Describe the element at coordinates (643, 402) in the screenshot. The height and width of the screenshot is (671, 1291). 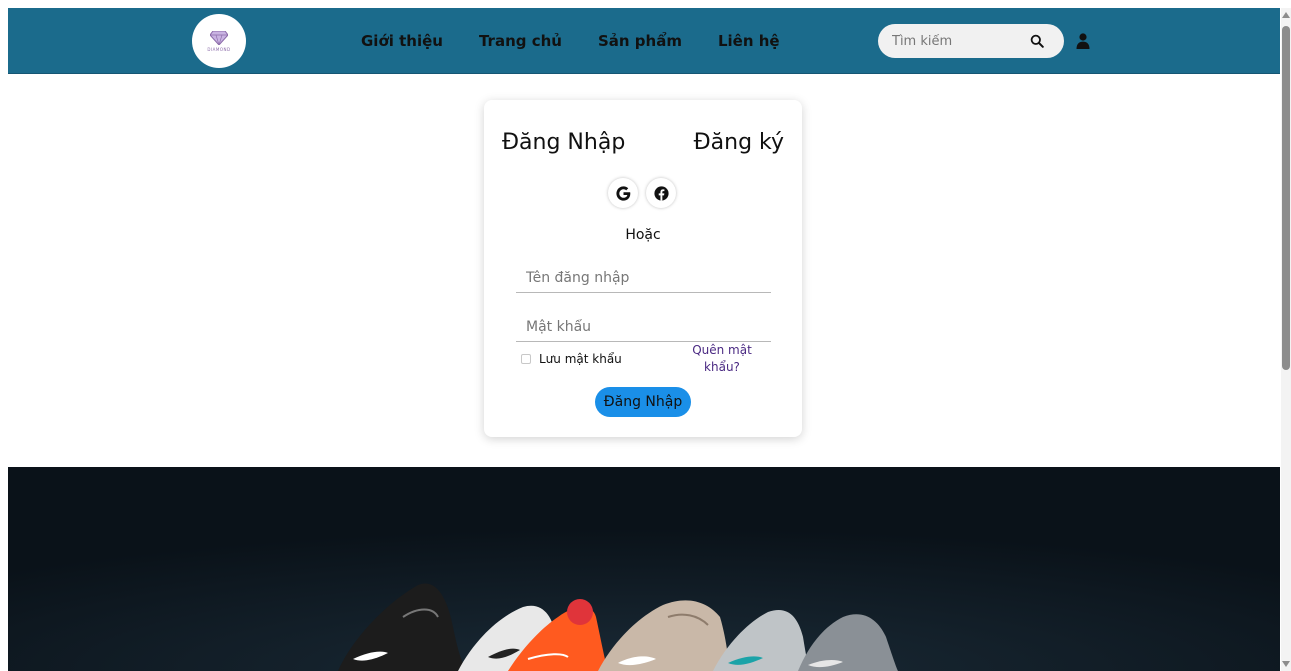
I see `login-submit-button: Đăng Nhập` at that location.